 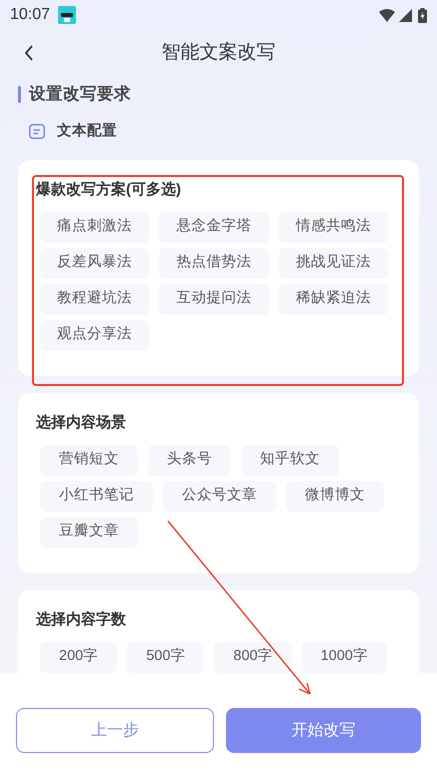 What do you see at coordinates (95, 263) in the screenshot?
I see `option-chip: 反差风暴法` at bounding box center [95, 263].